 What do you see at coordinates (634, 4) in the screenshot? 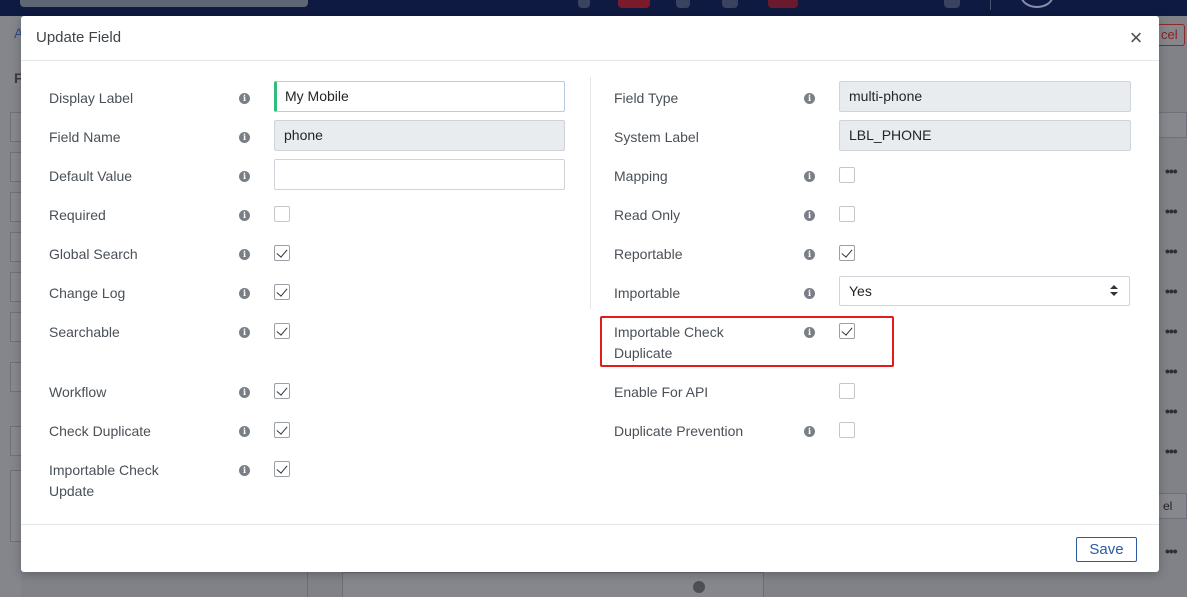
I see `navbar-alert-icon` at bounding box center [634, 4].